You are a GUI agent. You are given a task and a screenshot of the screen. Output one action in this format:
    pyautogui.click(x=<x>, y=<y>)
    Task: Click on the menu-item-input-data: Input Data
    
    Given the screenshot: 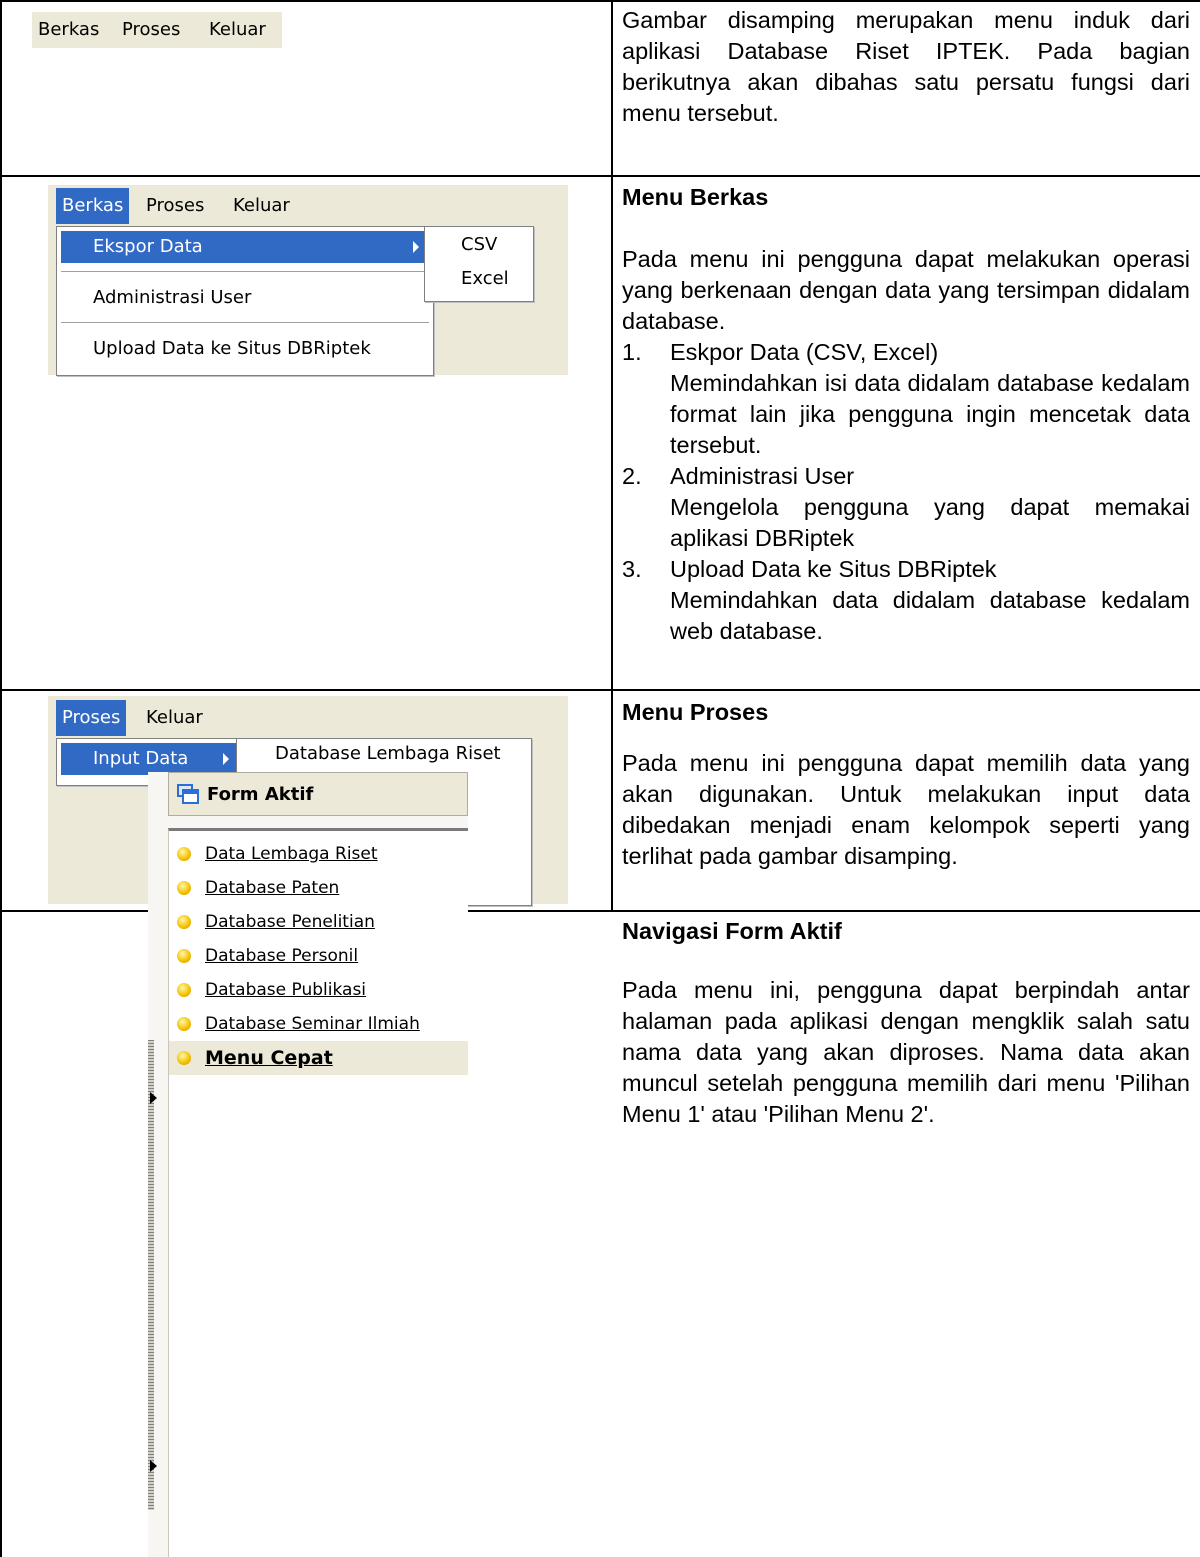 What is the action you would take?
    pyautogui.click(x=150, y=759)
    